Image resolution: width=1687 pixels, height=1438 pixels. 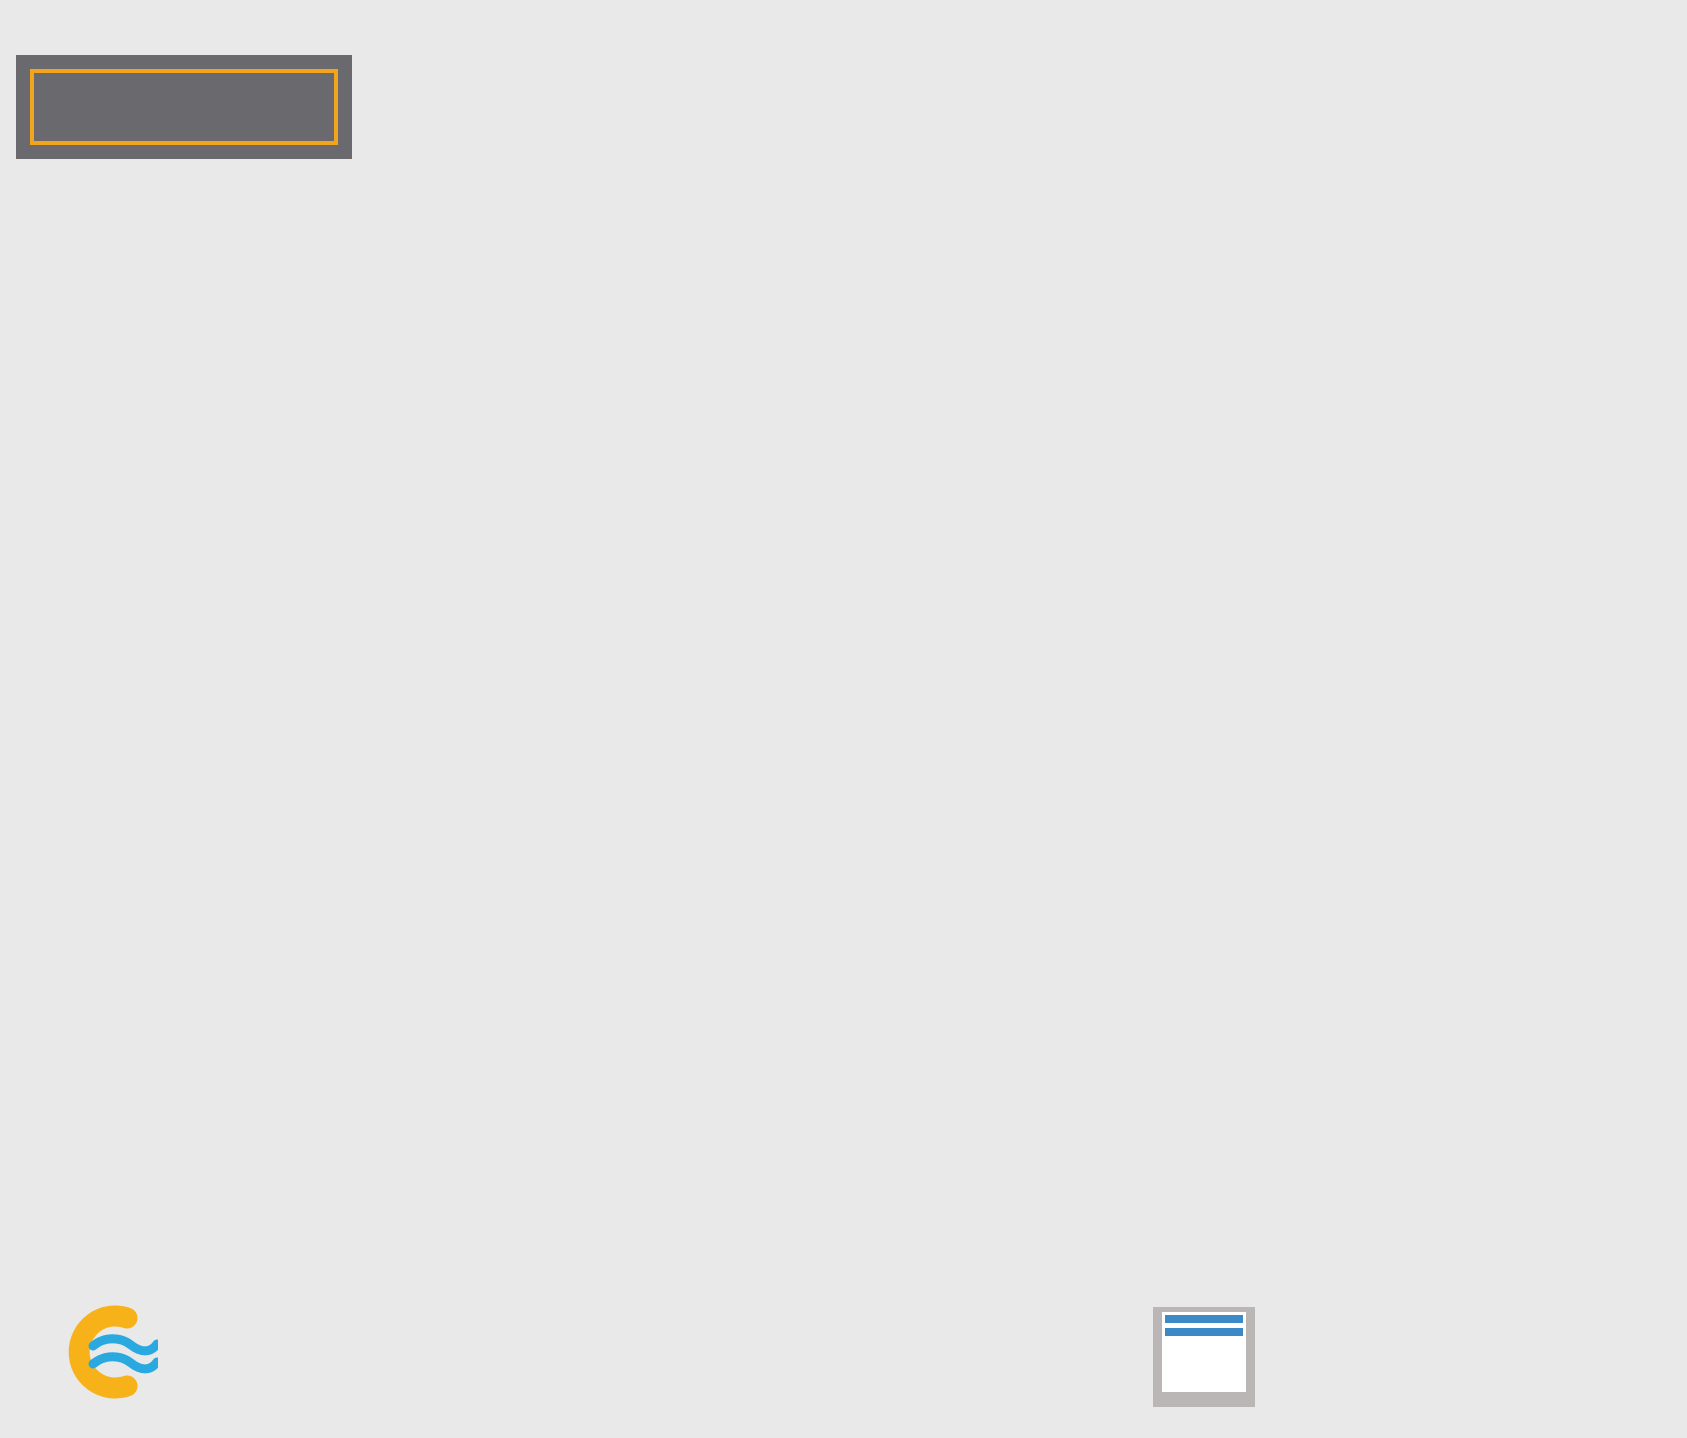 I want to click on colorbar, so click(x=1618, y=659).